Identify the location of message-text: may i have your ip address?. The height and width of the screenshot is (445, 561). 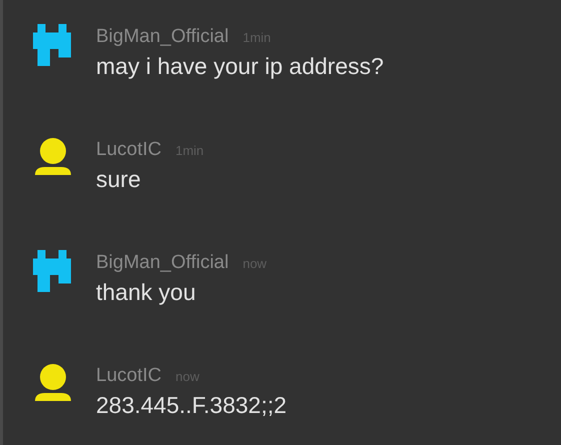
(240, 66).